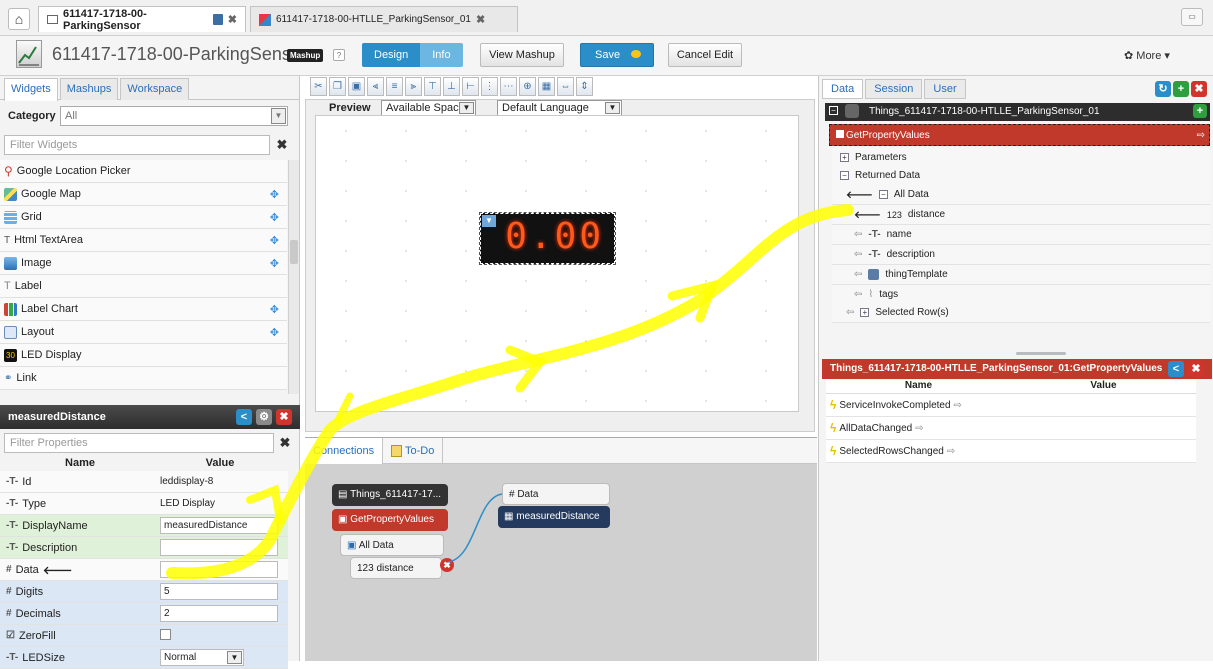 This screenshot has width=1213, height=669. Describe the element at coordinates (137, 145) in the screenshot. I see `filter-widgets-input: Filter Widgets` at that location.